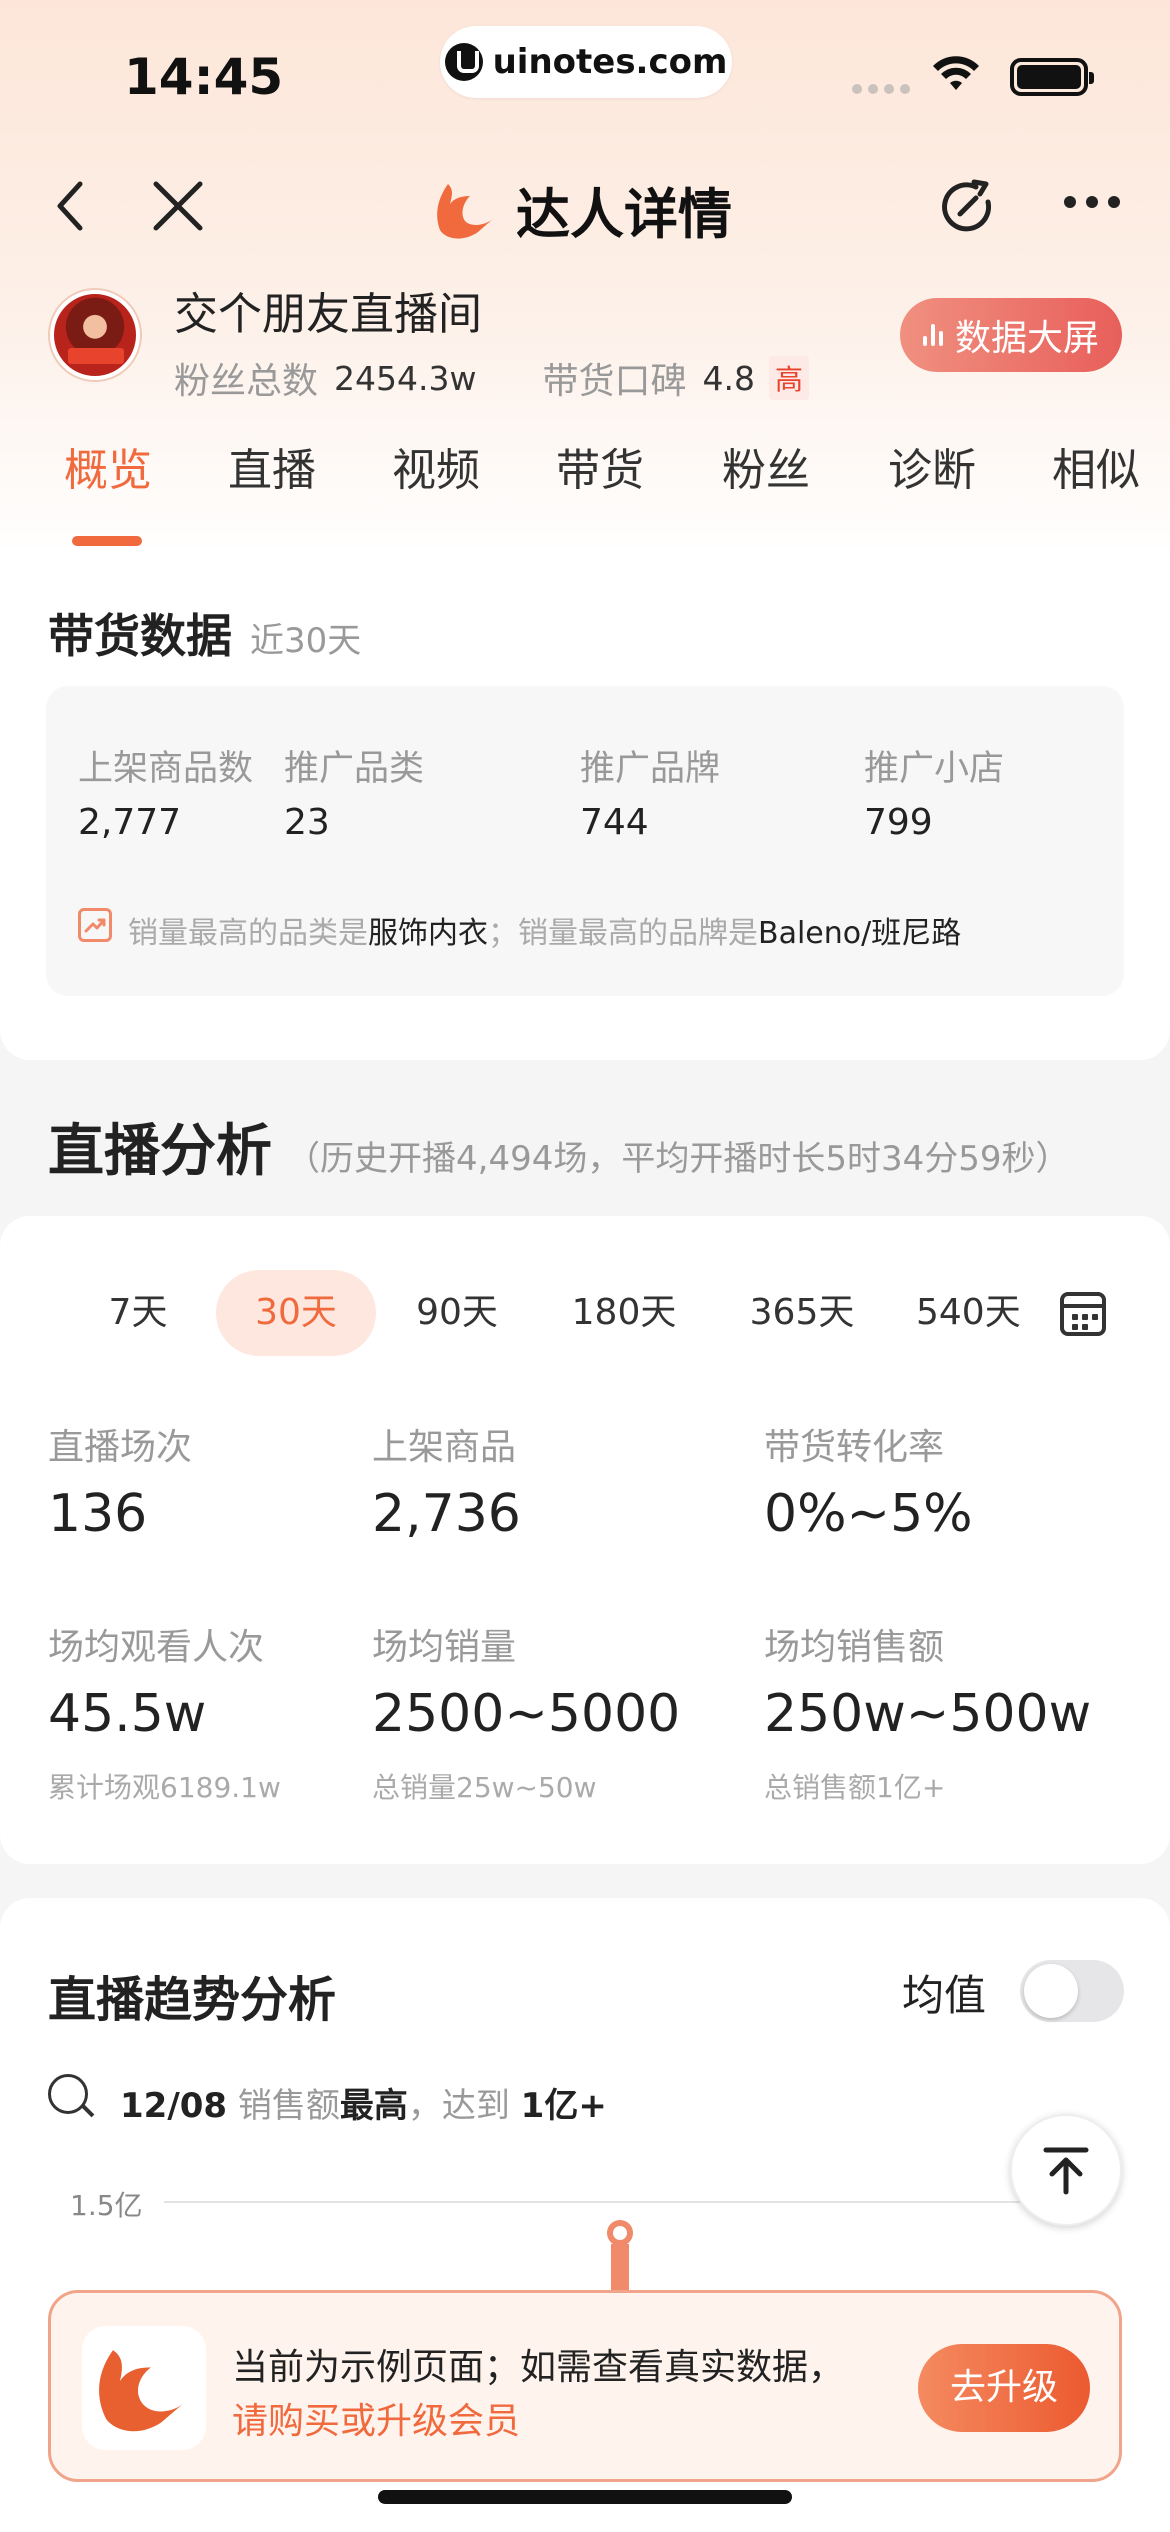  I want to click on goods-data-header: 带货数据 近30天, so click(204, 633).